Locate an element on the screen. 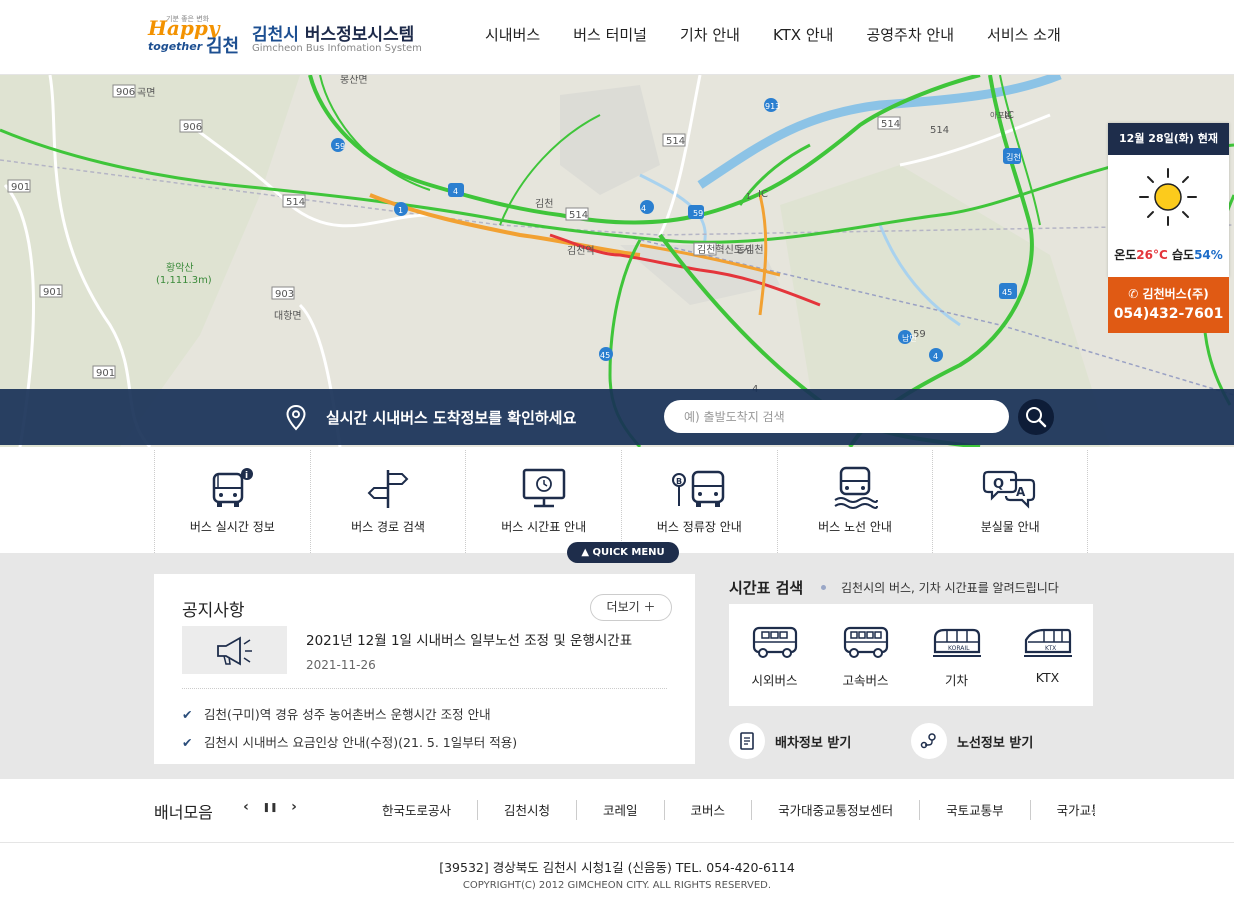 This screenshot has width=1234, height=908. map-label: 903 is located at coordinates (284, 294).